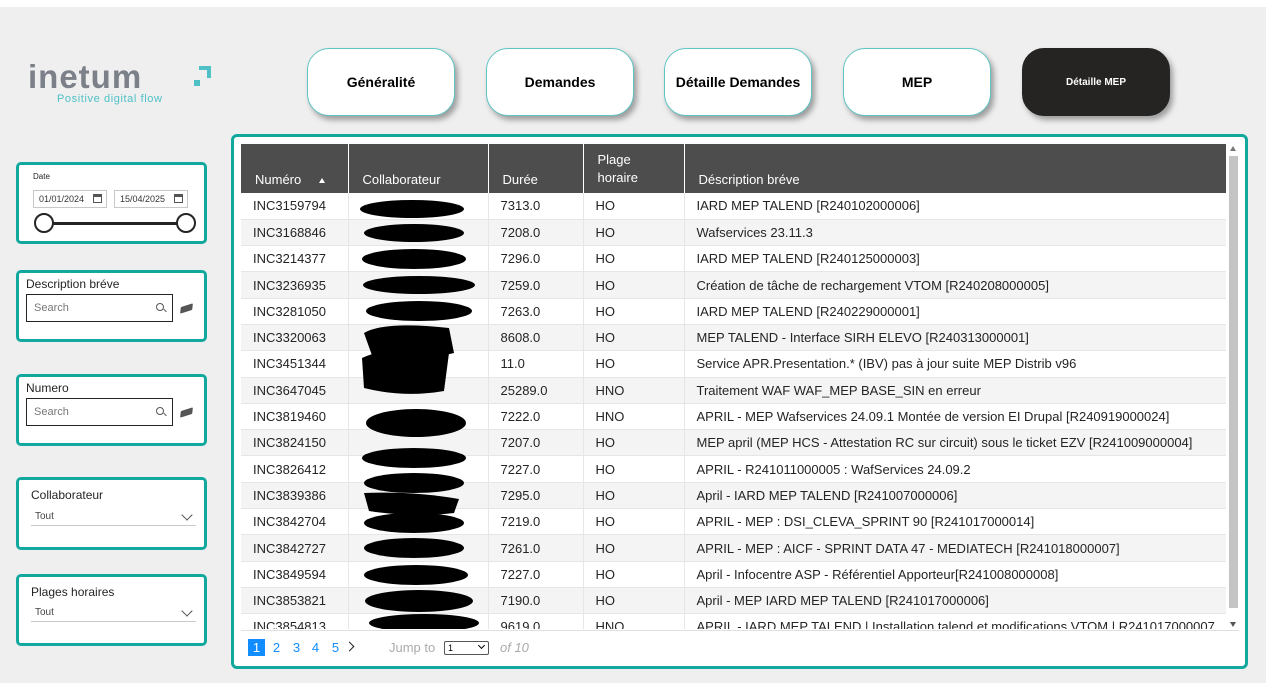  What do you see at coordinates (1096, 82) in the screenshot?
I see `nav-button-detaille-mep: Détaille MEP` at bounding box center [1096, 82].